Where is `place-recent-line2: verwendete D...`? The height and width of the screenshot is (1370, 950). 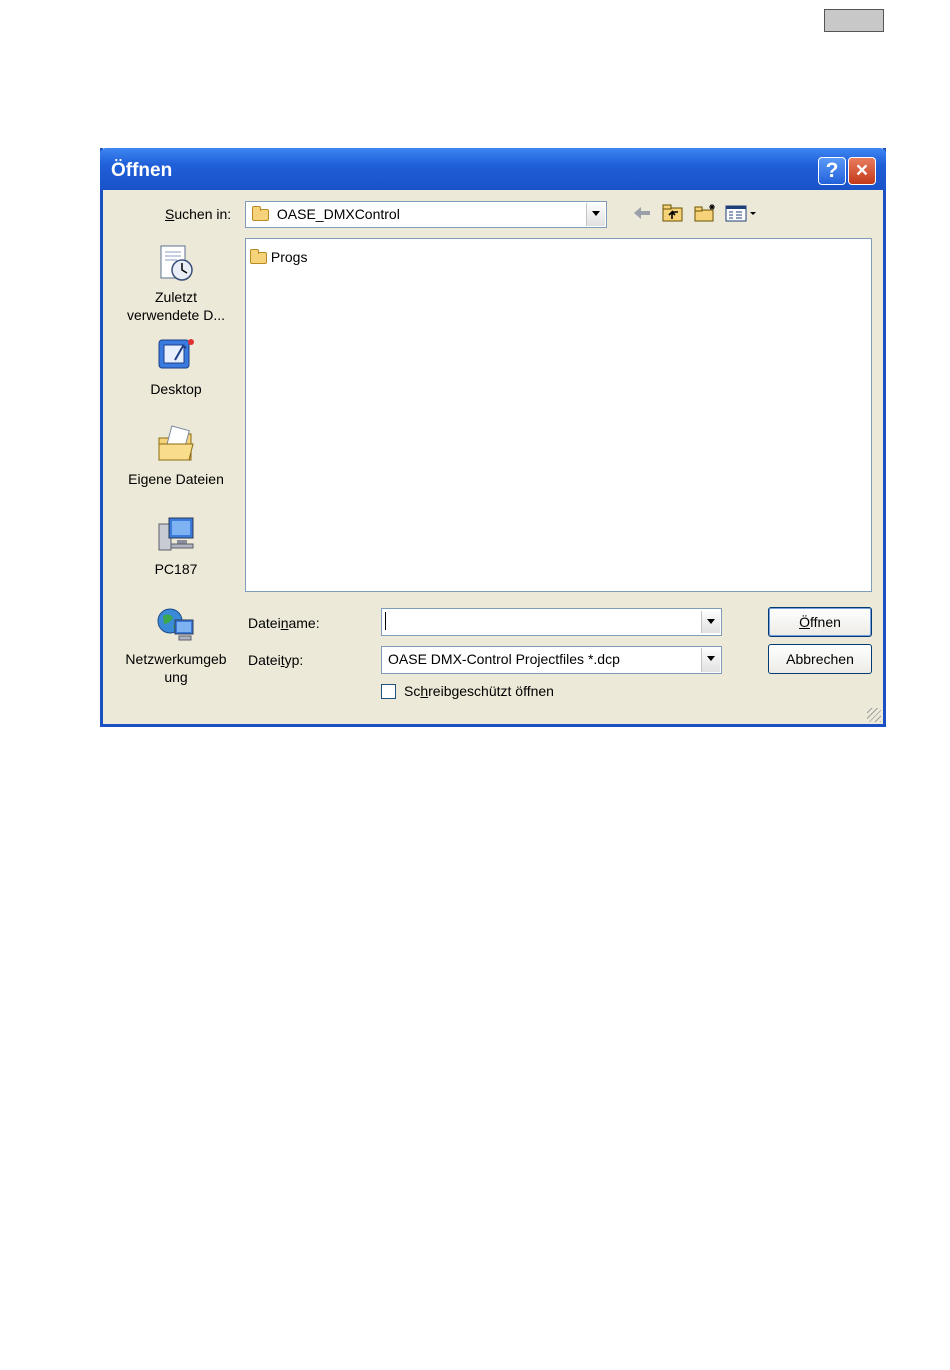 place-recent-line2: verwendete D... is located at coordinates (176, 315).